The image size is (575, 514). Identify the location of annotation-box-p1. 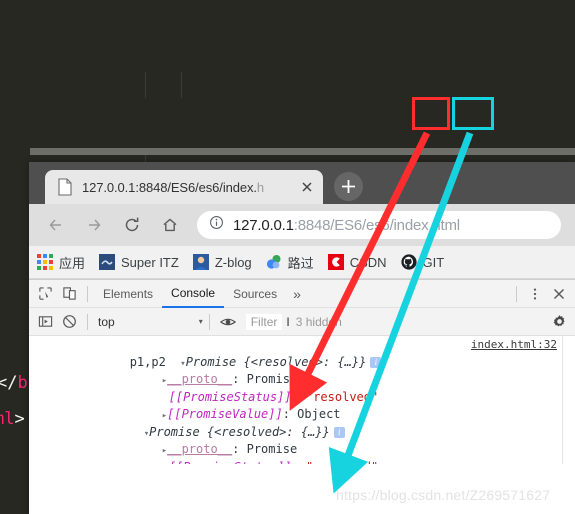
(431, 113).